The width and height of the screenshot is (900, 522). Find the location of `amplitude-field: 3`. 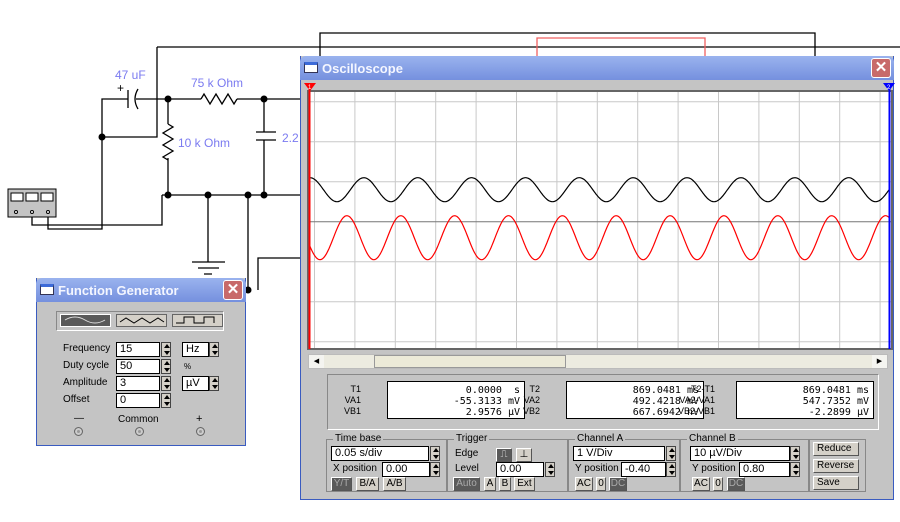

amplitude-field: 3 is located at coordinates (138, 383).